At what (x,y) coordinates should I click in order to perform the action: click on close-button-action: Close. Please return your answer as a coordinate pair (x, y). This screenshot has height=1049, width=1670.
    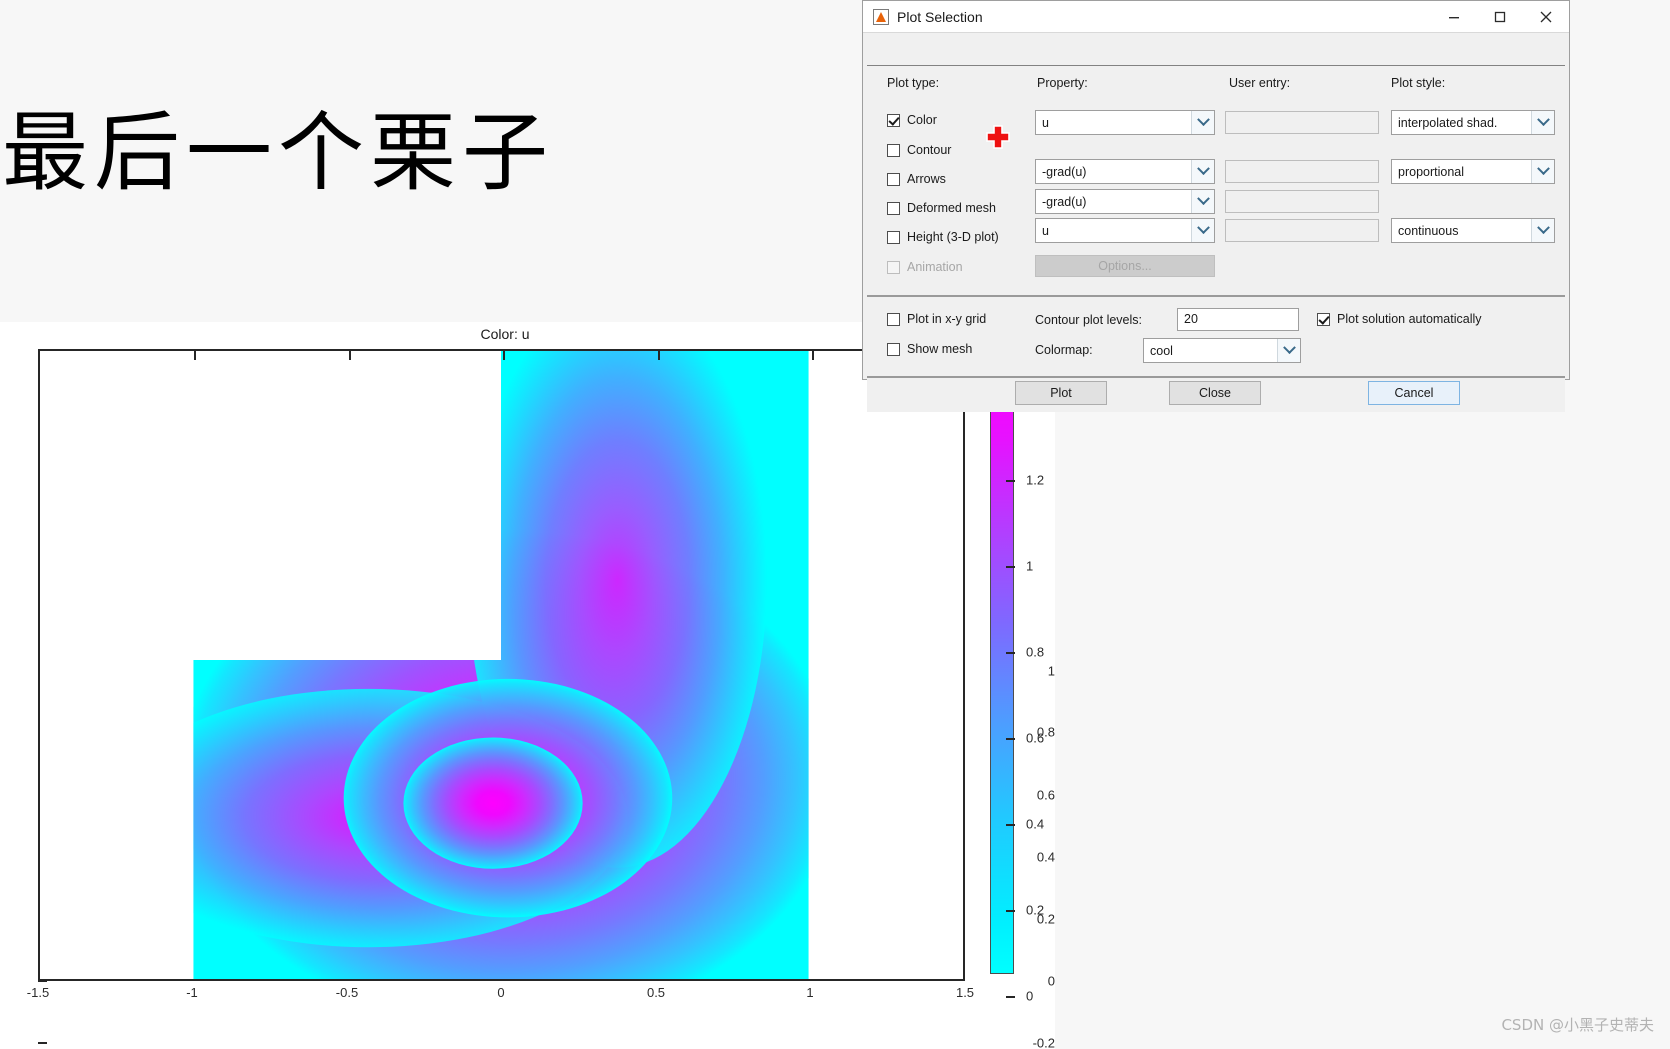
    Looking at the image, I should click on (1215, 393).